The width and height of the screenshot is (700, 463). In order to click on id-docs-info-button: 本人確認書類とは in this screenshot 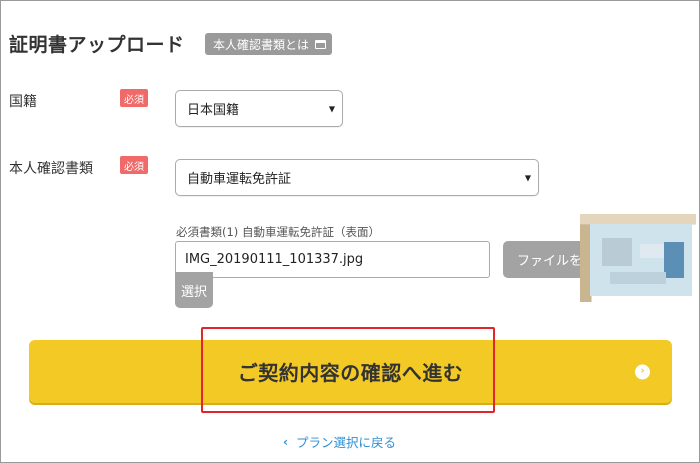, I will do `click(269, 44)`.